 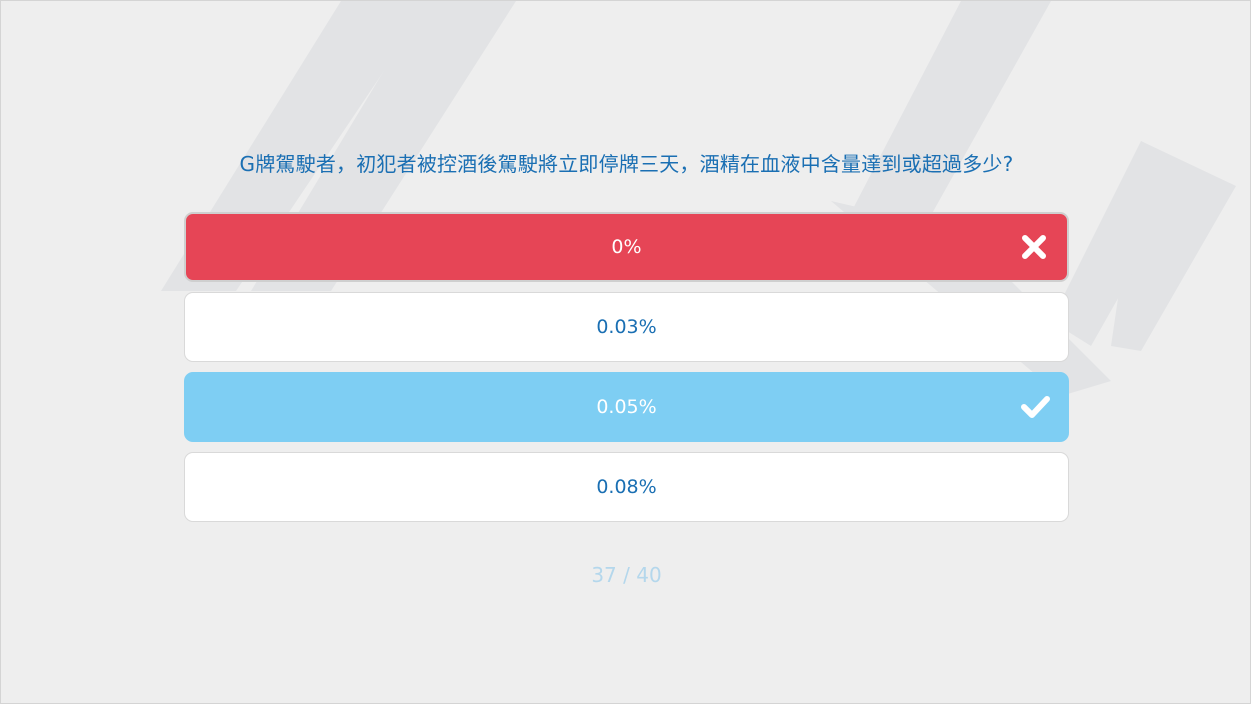 I want to click on answer-option-3: 0.05%, so click(x=626, y=407).